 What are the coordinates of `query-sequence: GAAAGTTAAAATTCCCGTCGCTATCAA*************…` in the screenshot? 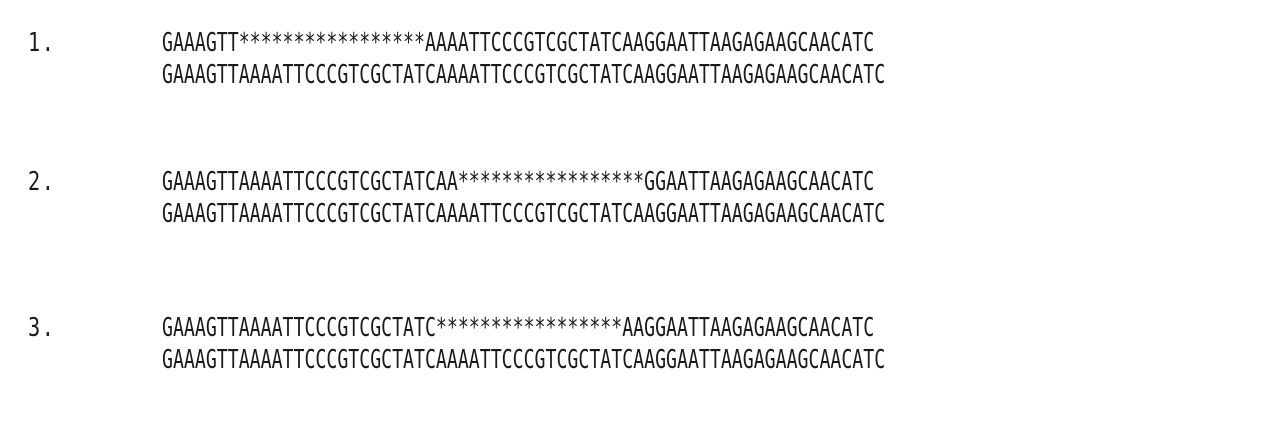 It's located at (518, 182).